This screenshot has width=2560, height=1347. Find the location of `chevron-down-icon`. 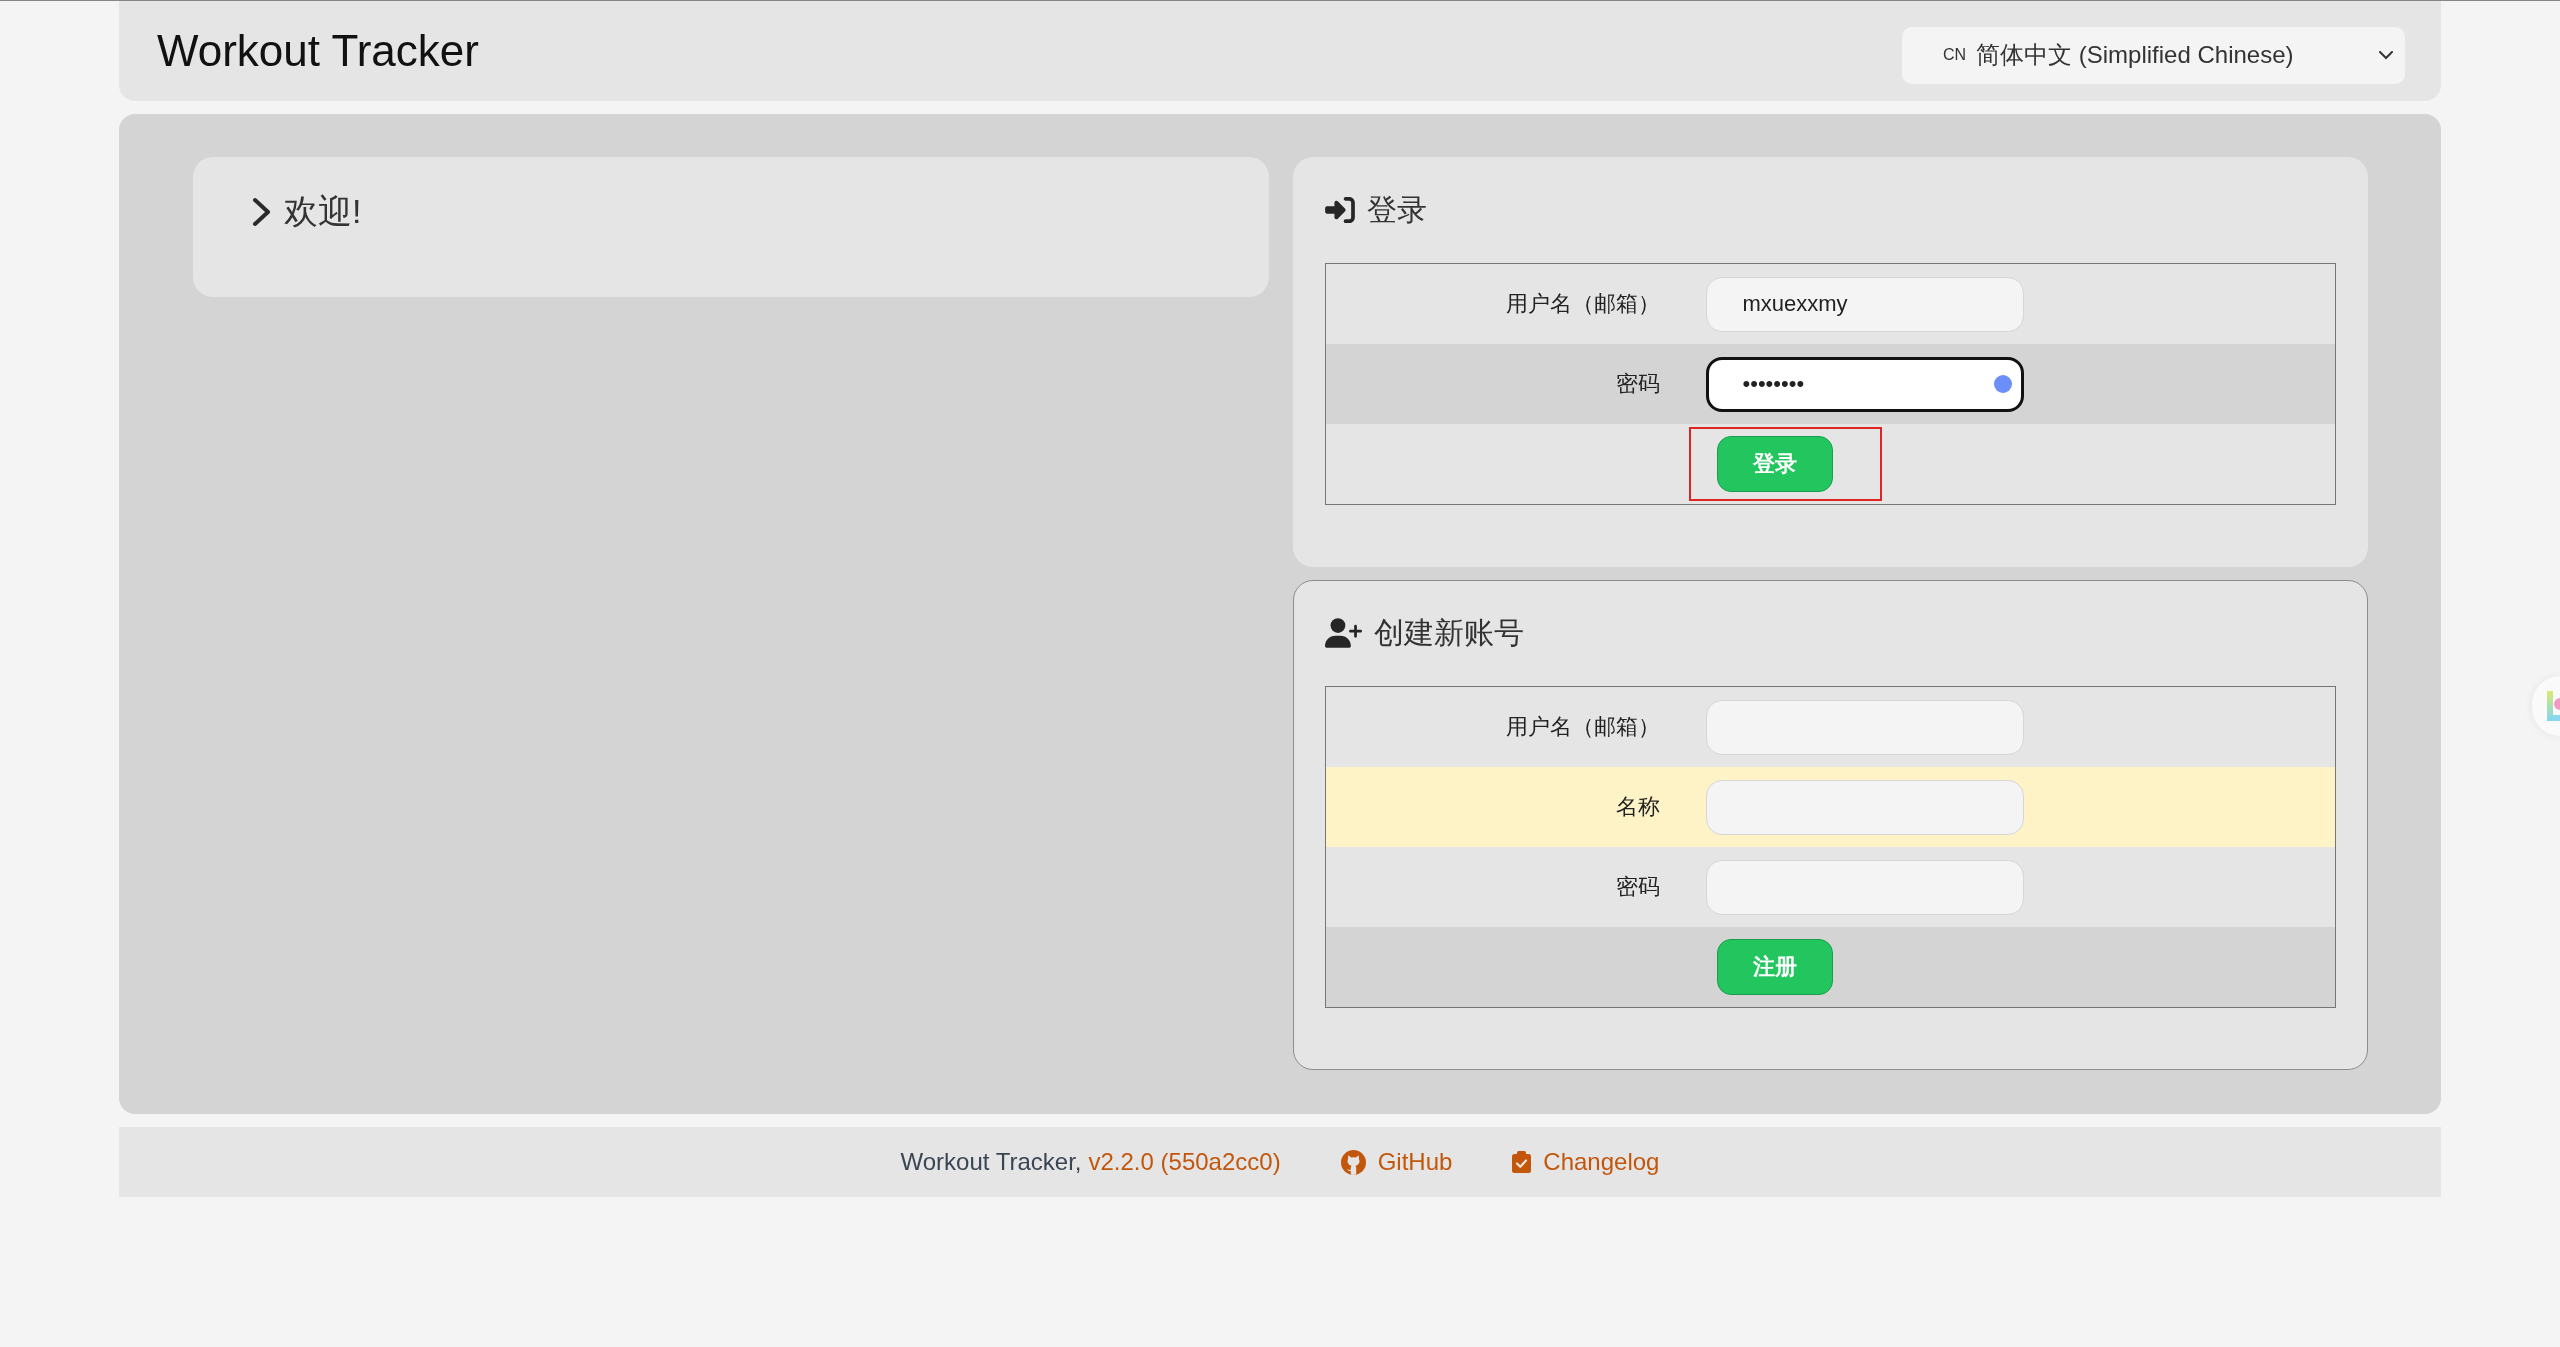

chevron-down-icon is located at coordinates (2386, 55).